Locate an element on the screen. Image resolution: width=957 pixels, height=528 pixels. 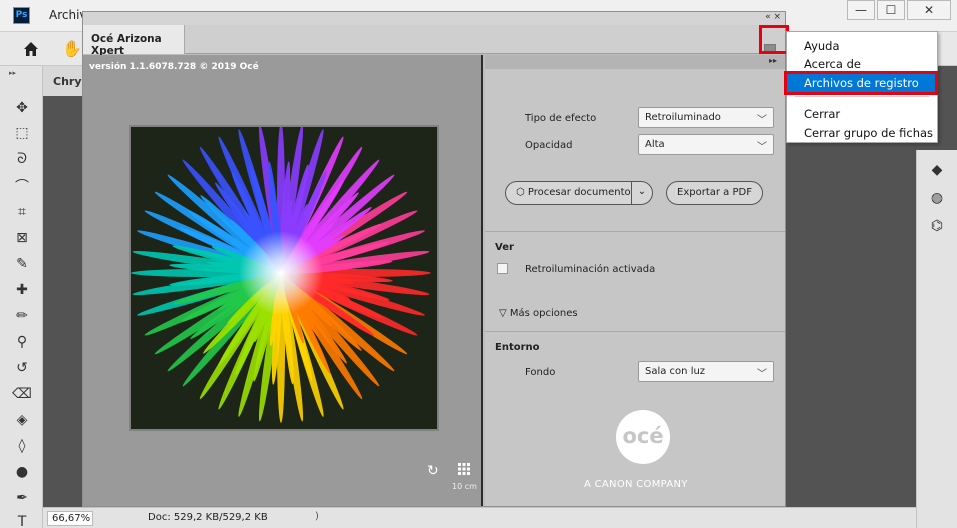
panel-tab-bar: Océ Arizona Xpert is located at coordinates (434, 41).